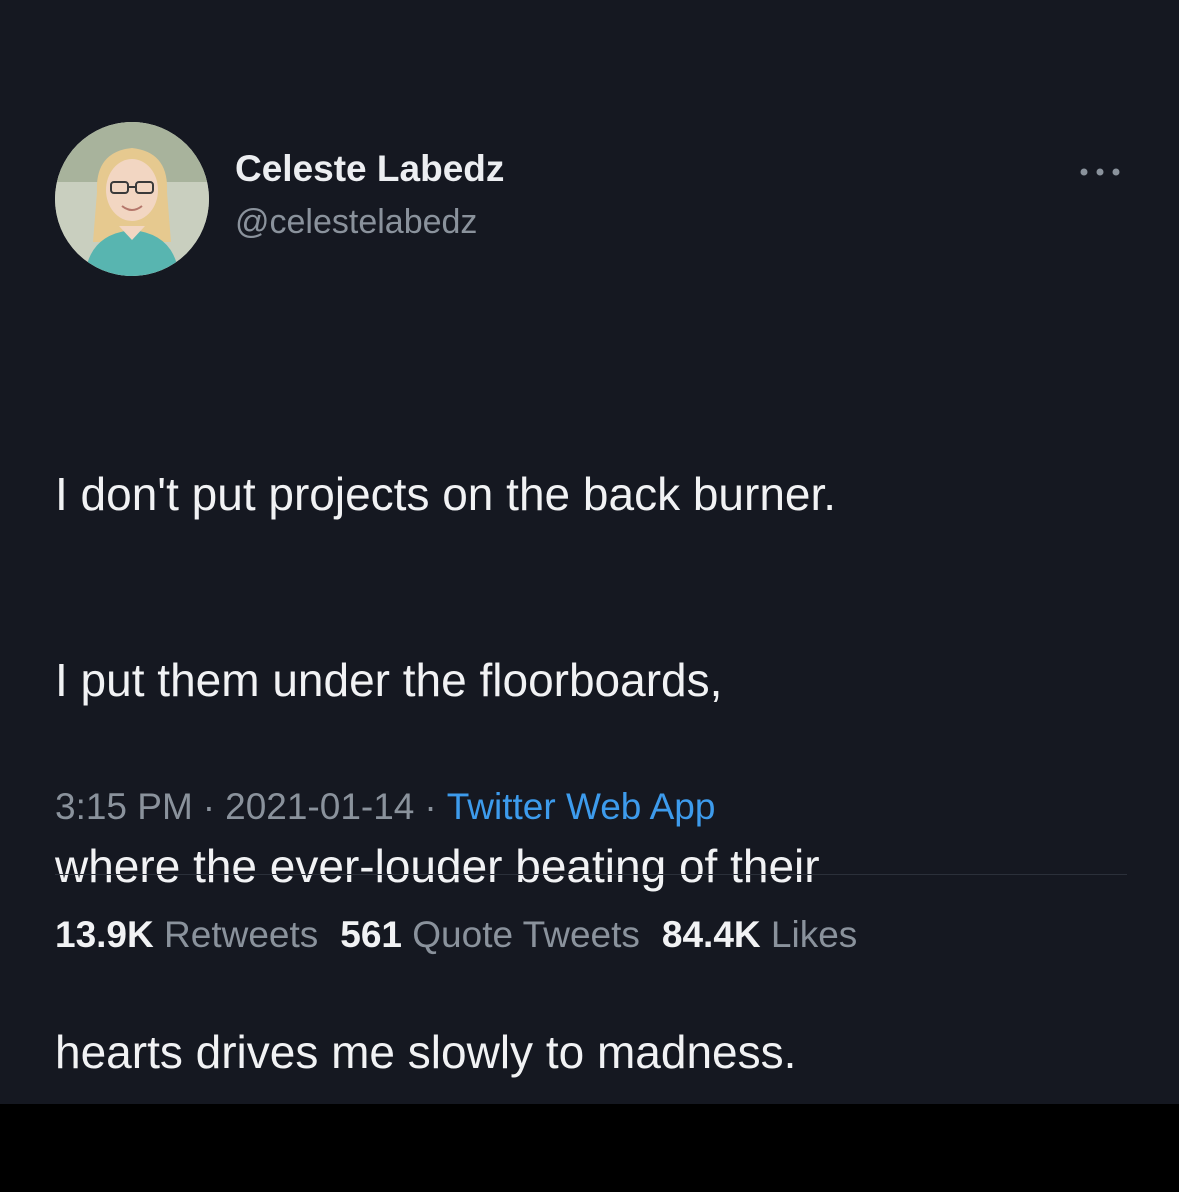  I want to click on author-display-name: Celeste Labedz, so click(369, 169).